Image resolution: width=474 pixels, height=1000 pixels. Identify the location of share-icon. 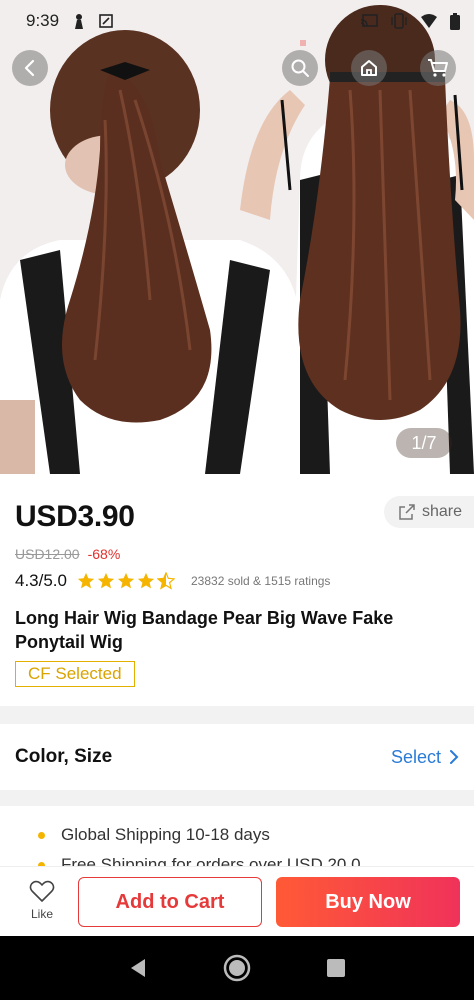
(407, 512).